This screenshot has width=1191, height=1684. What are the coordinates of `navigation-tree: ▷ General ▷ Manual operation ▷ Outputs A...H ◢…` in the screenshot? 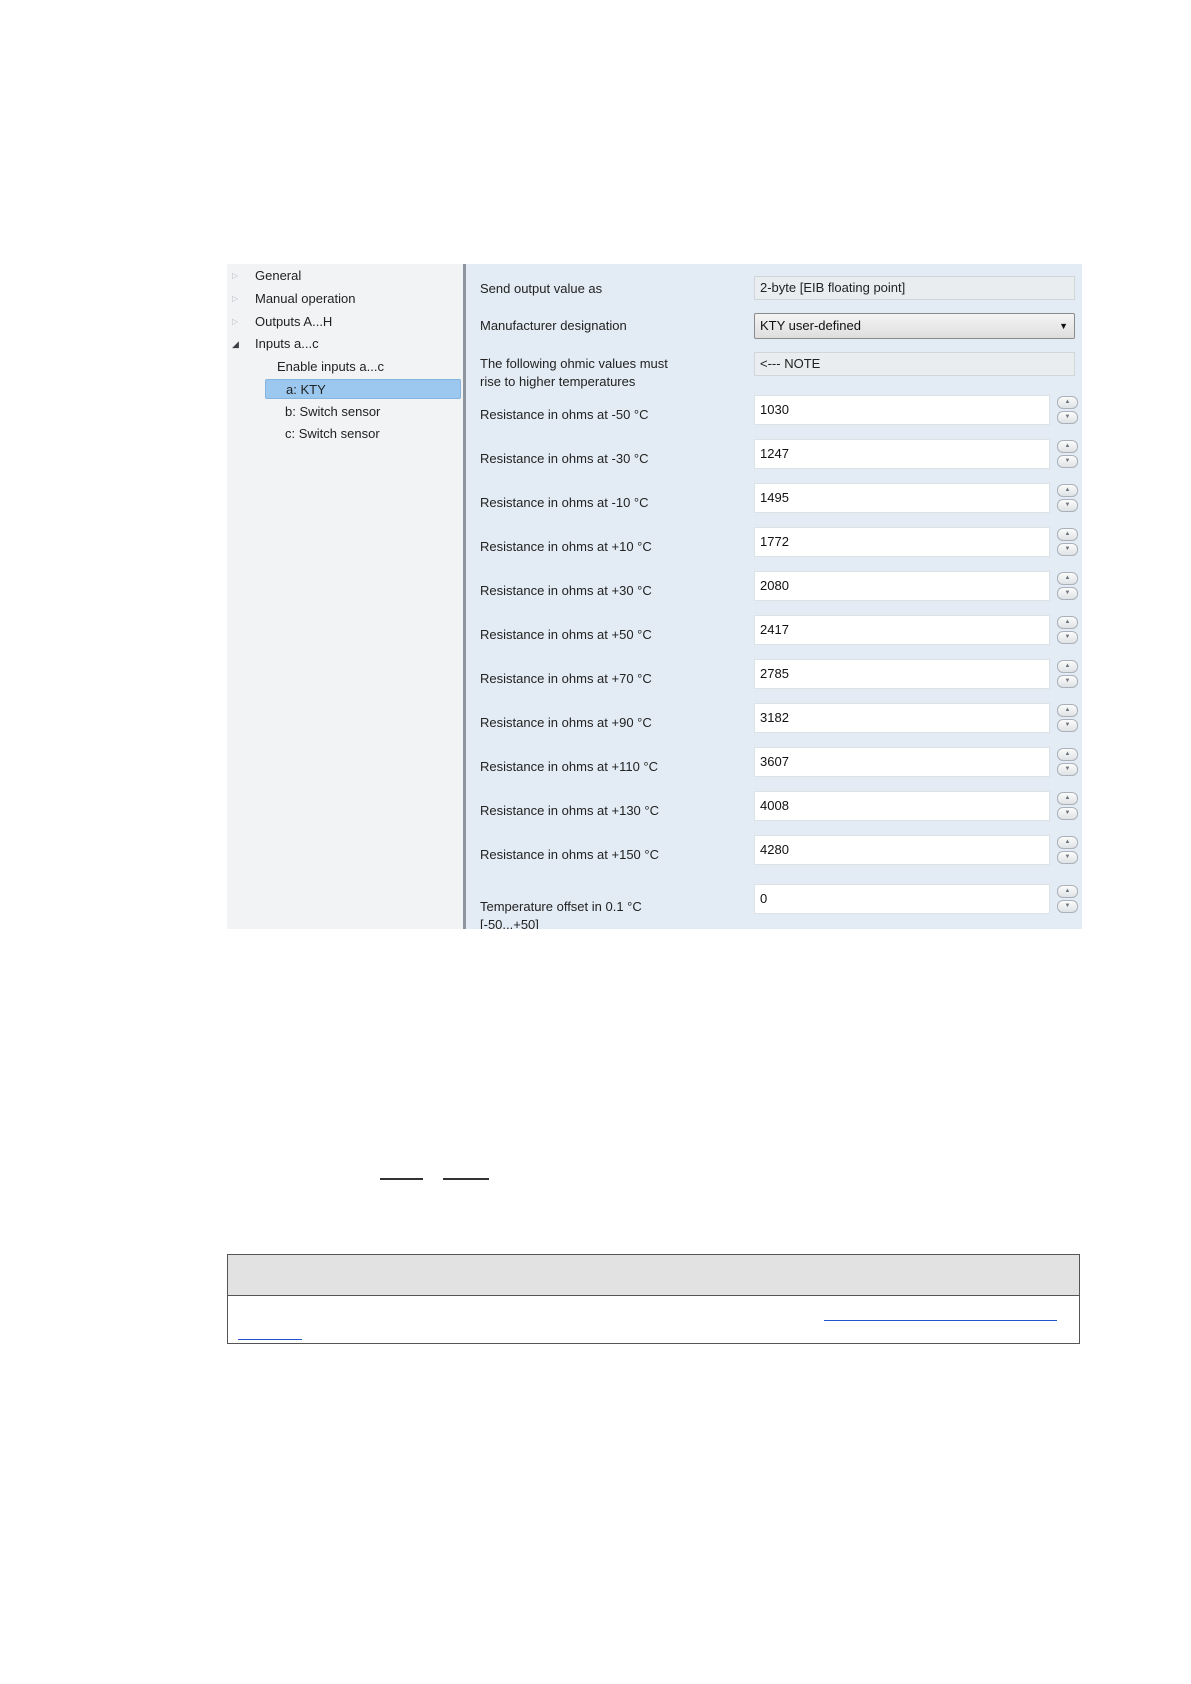 It's located at (345, 596).